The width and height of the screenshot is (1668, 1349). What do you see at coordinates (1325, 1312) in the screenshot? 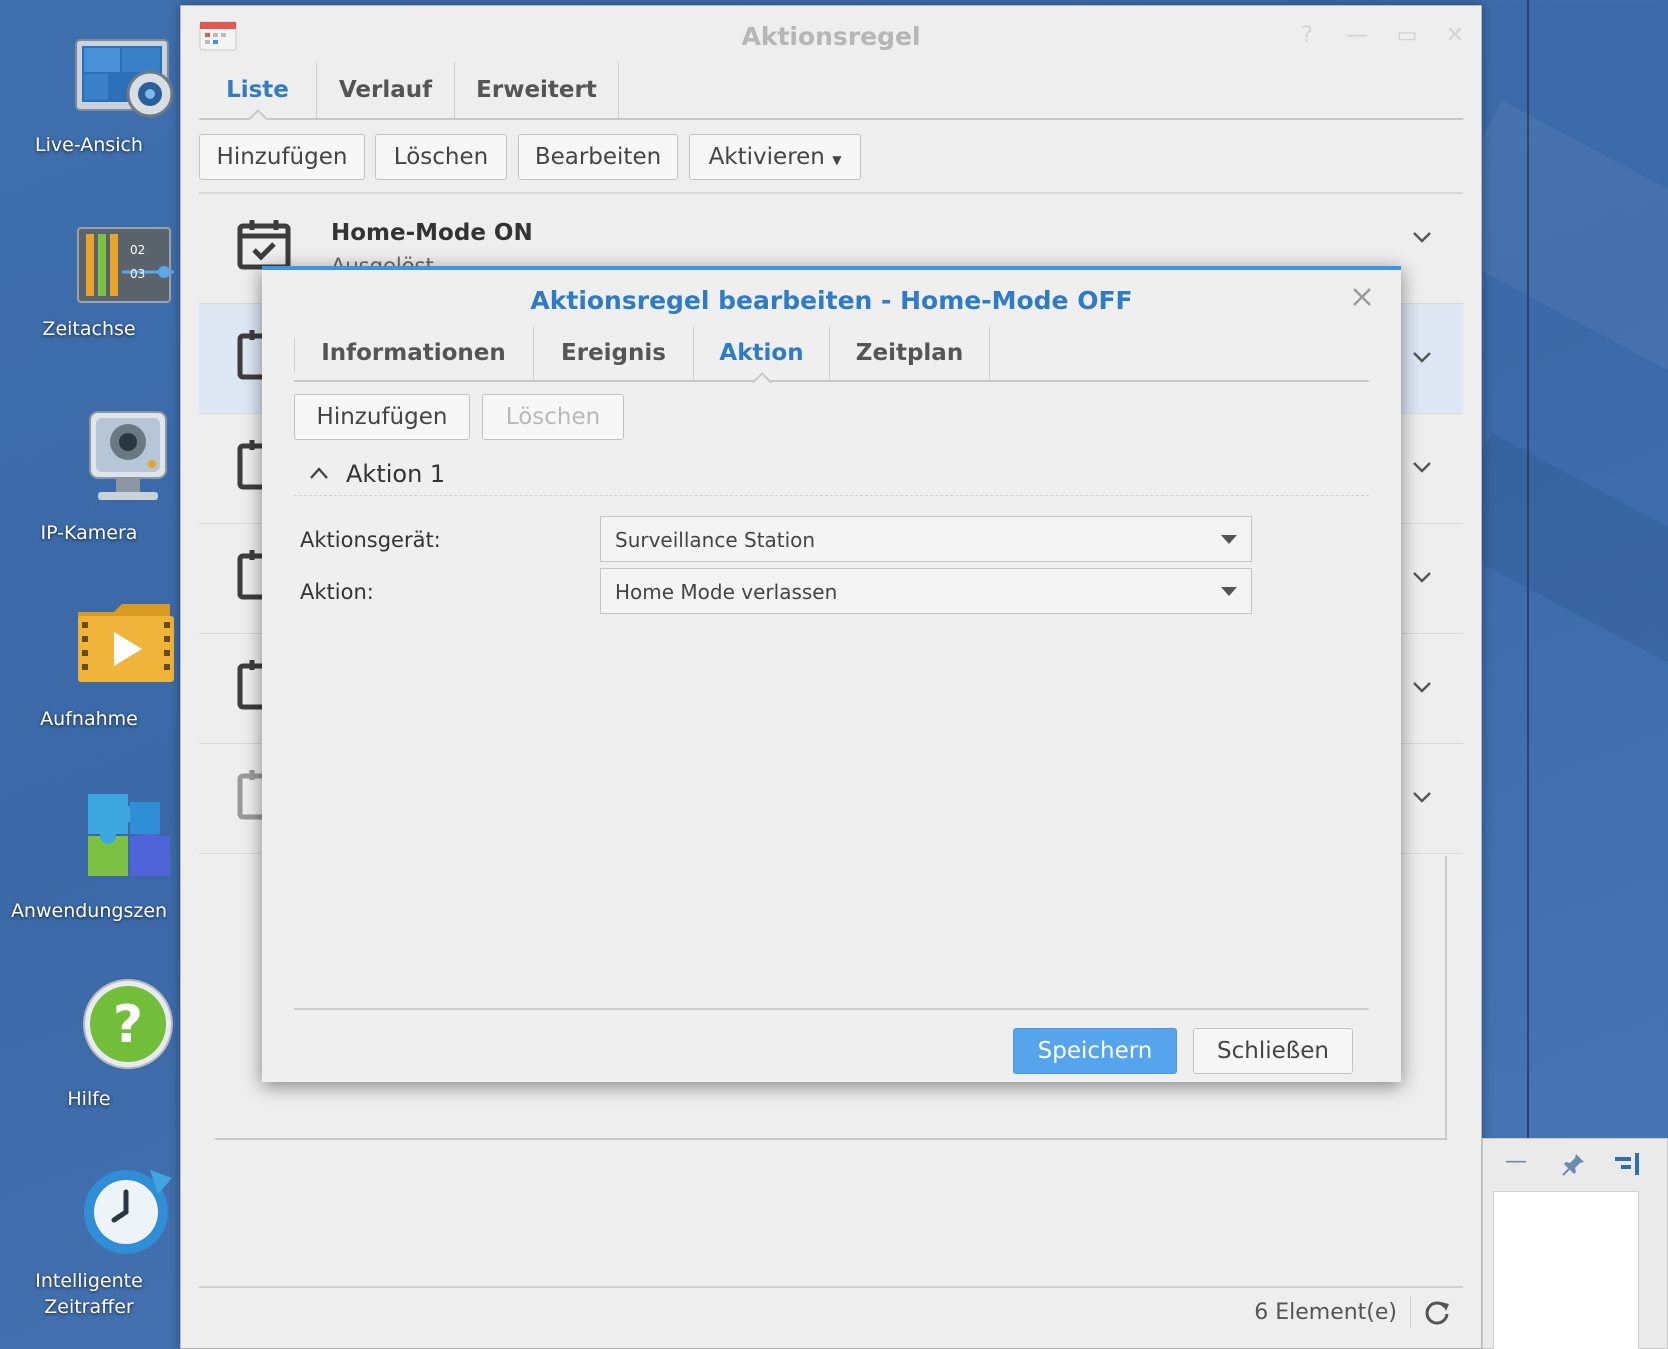
I see `item-count: 6 Element(e)` at bounding box center [1325, 1312].